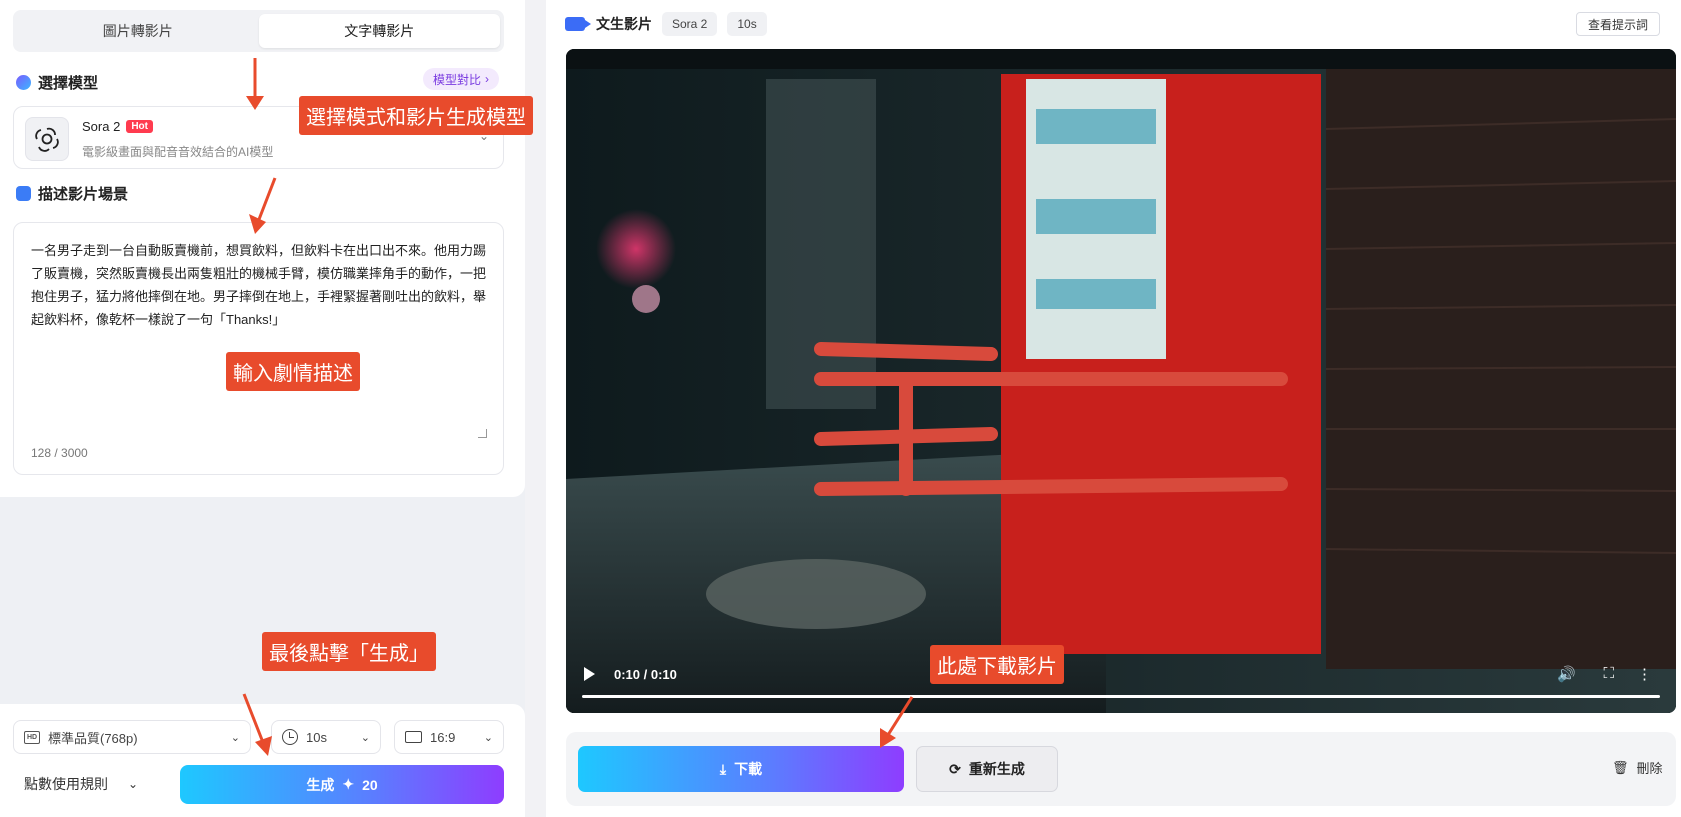  I want to click on aspect-ratio-icon, so click(413, 737).